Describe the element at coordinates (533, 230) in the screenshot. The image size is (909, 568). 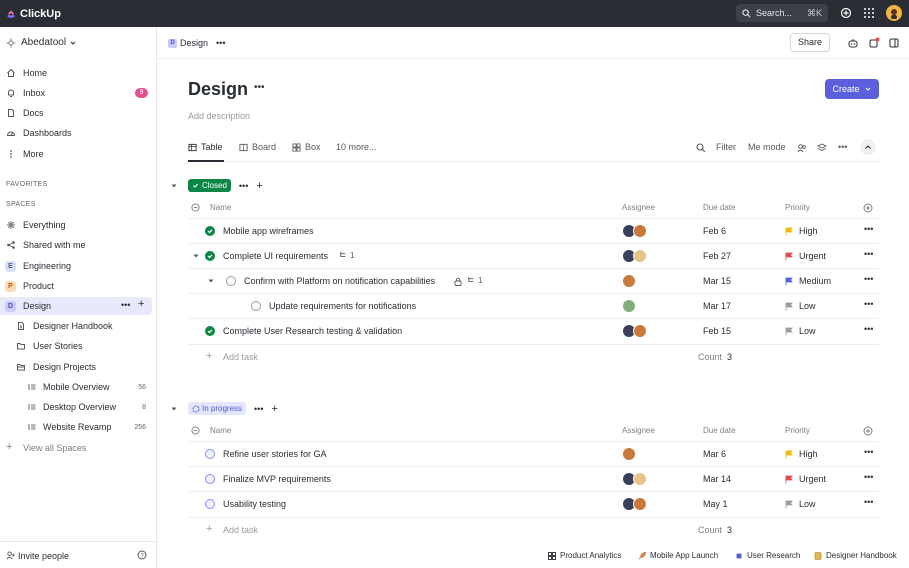
I see `task-row: Mobile app wireframes Feb 6 High •••` at that location.